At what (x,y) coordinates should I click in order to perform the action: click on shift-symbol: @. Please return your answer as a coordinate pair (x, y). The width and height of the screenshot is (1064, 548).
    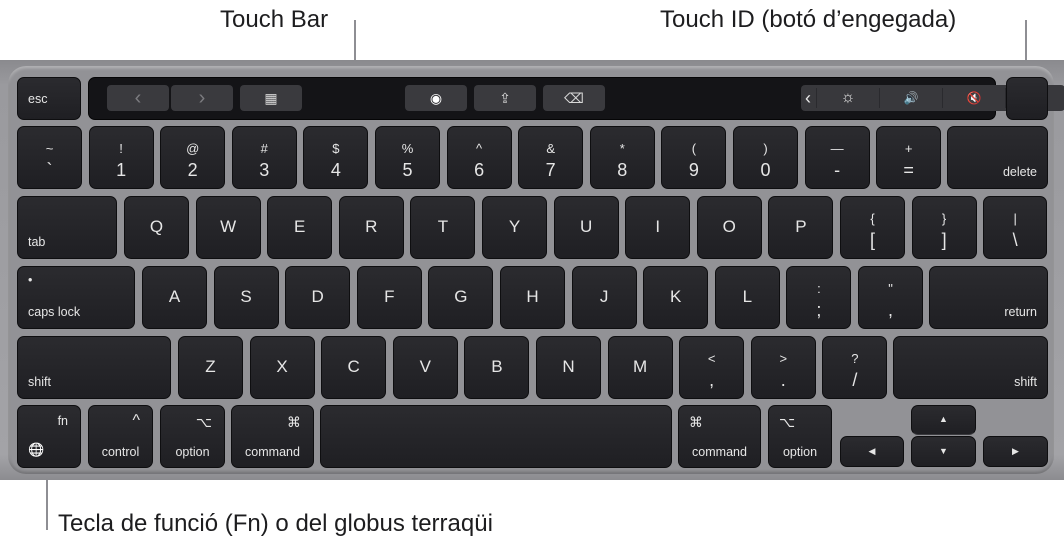
    Looking at the image, I should click on (193, 148).